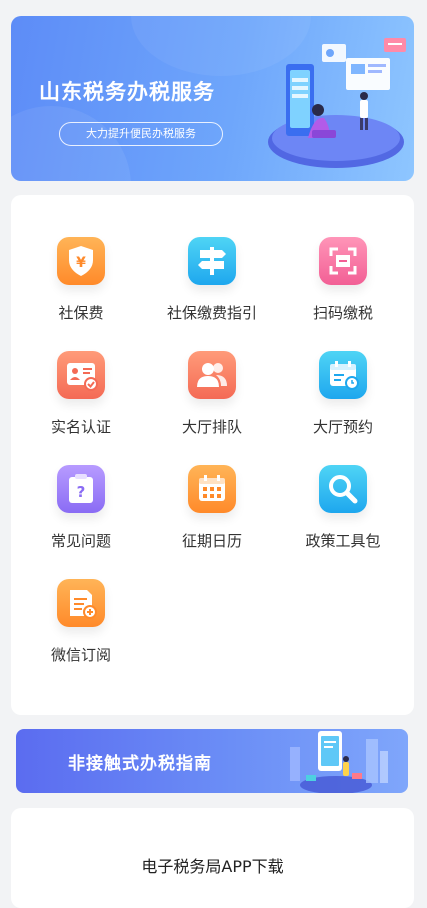 Image resolution: width=427 pixels, height=908 pixels. Describe the element at coordinates (127, 92) in the screenshot. I see `banner-title: 山东税务办税服务` at that location.